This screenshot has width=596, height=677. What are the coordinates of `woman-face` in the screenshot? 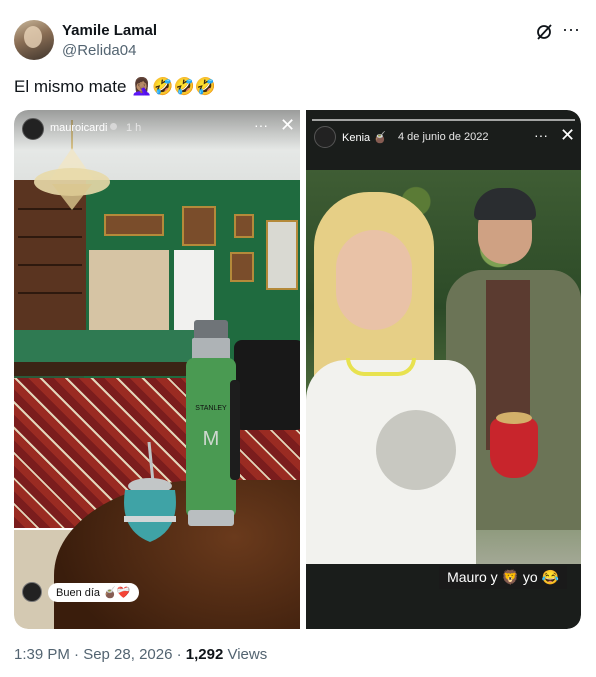 It's located at (374, 280).